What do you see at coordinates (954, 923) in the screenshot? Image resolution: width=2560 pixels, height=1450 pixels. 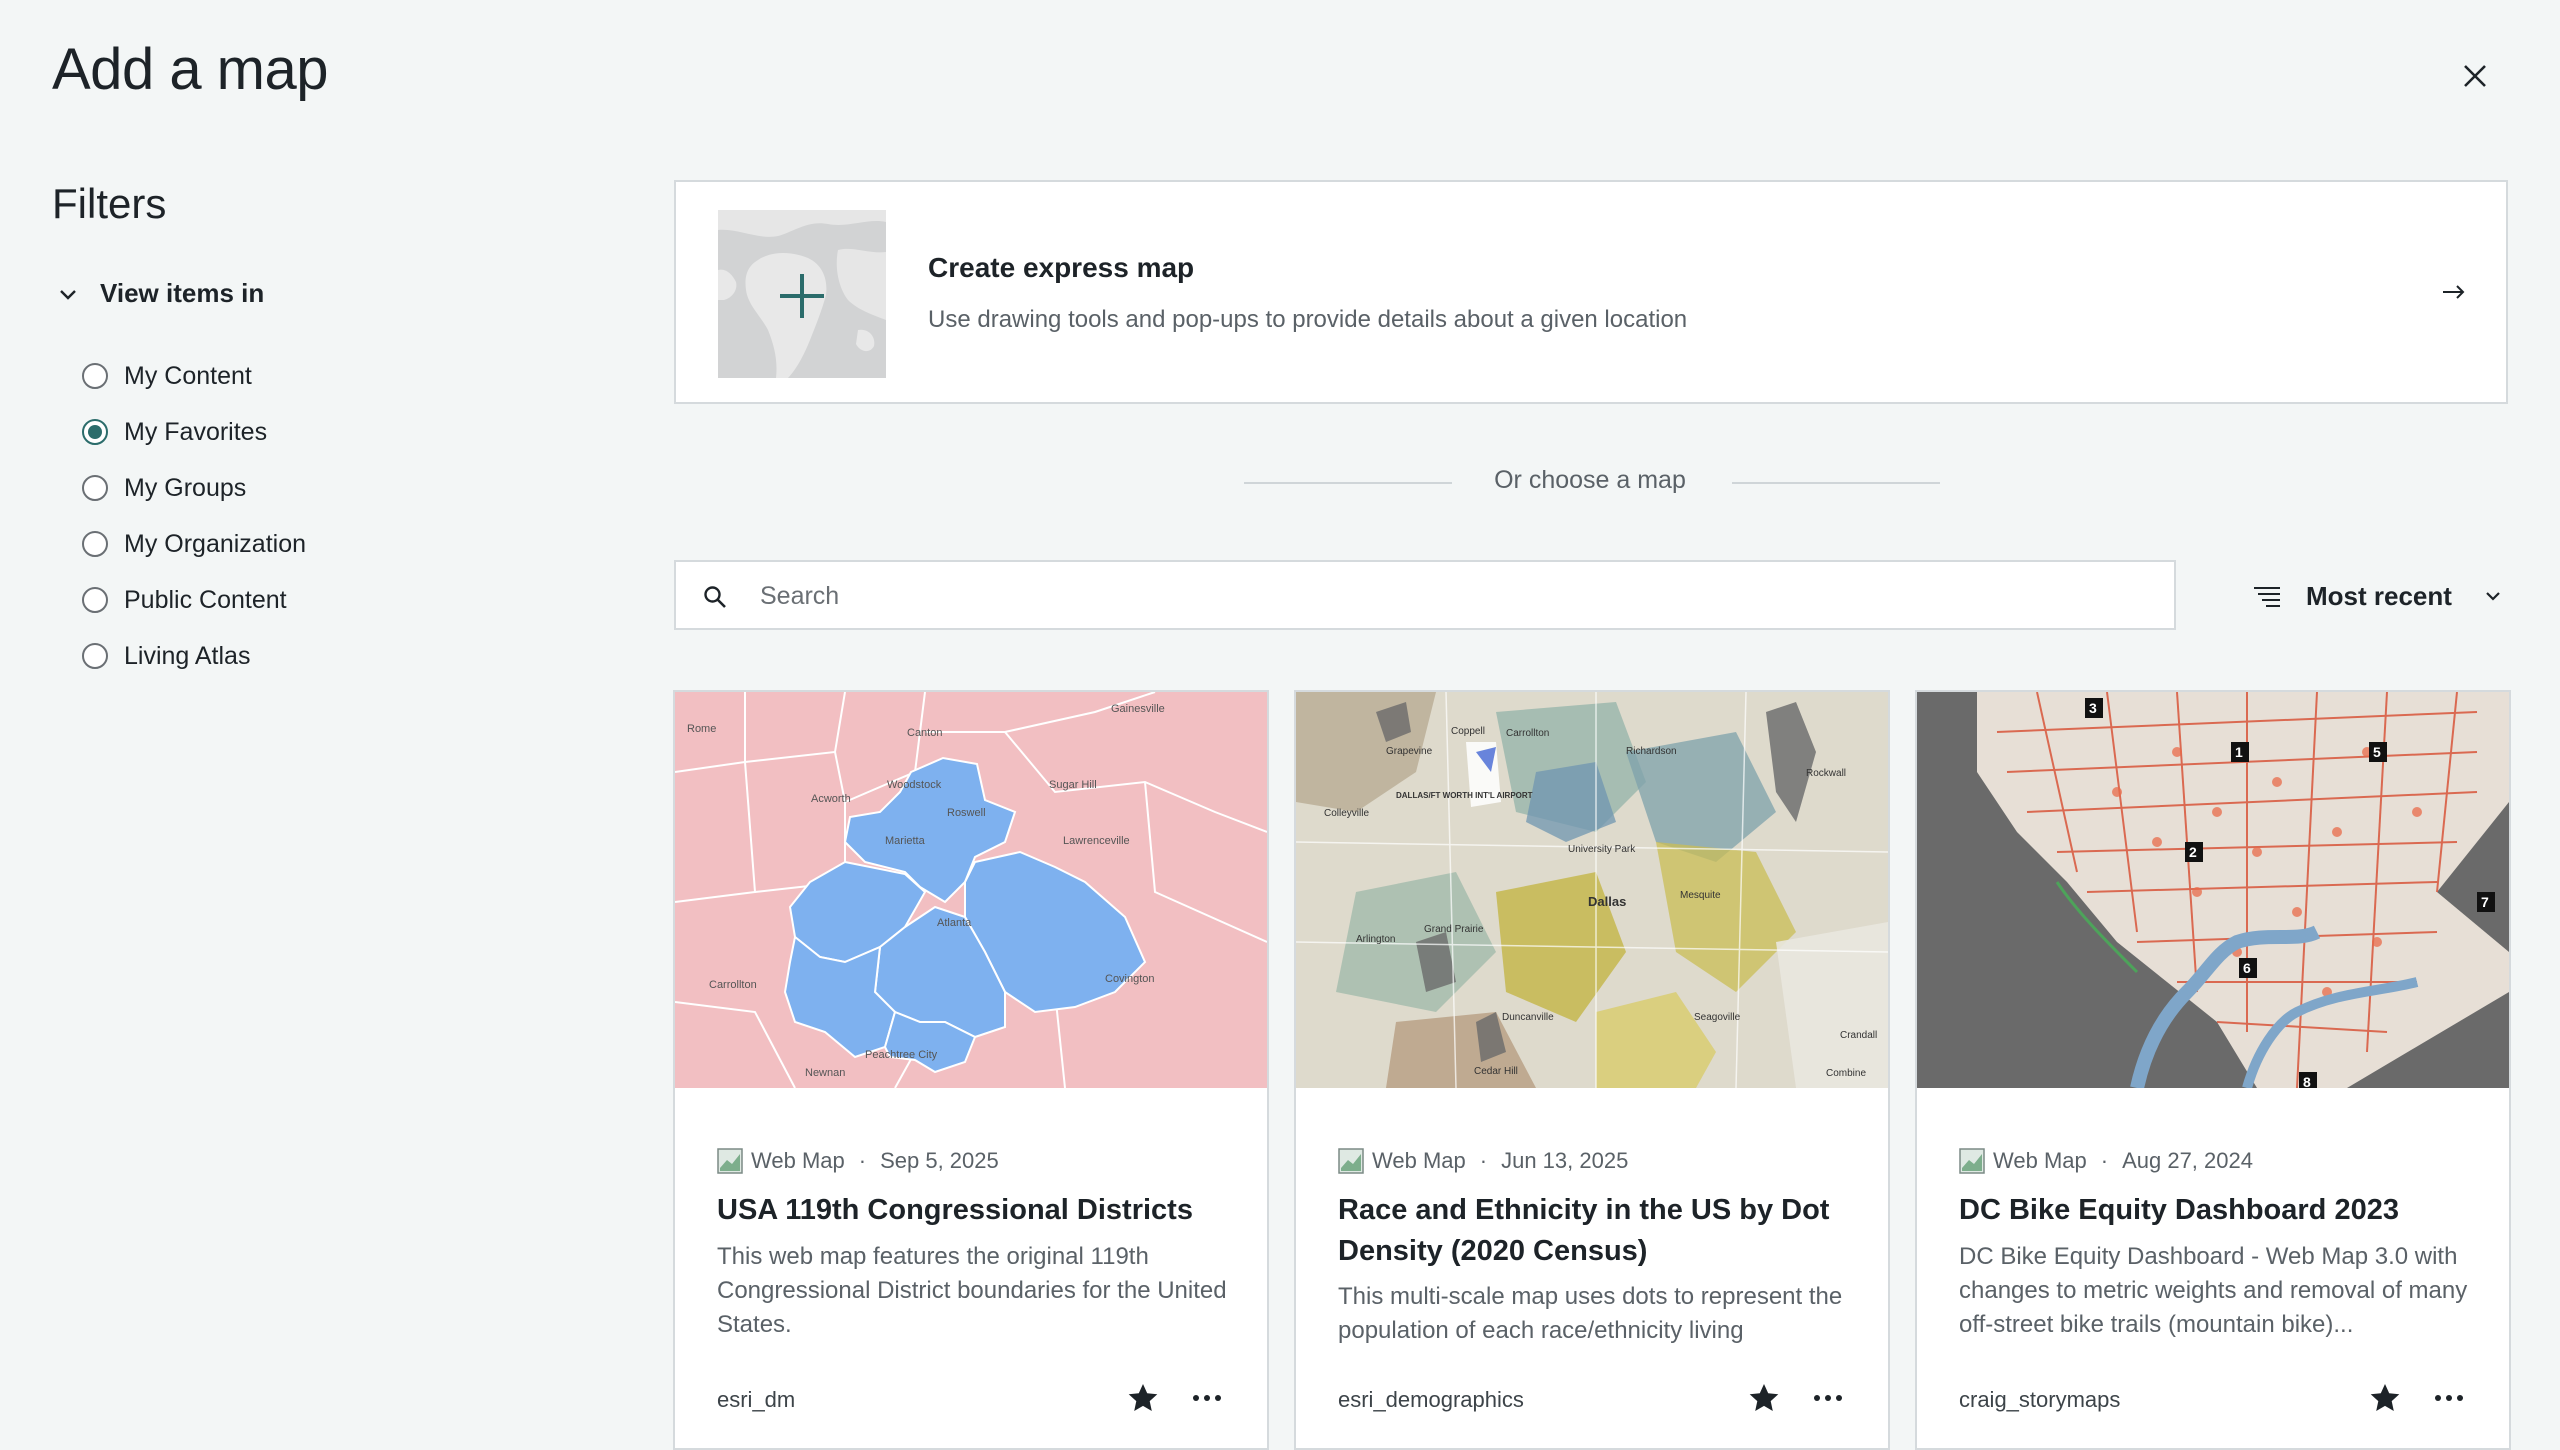 I see `map-label: Atlanta` at bounding box center [954, 923].